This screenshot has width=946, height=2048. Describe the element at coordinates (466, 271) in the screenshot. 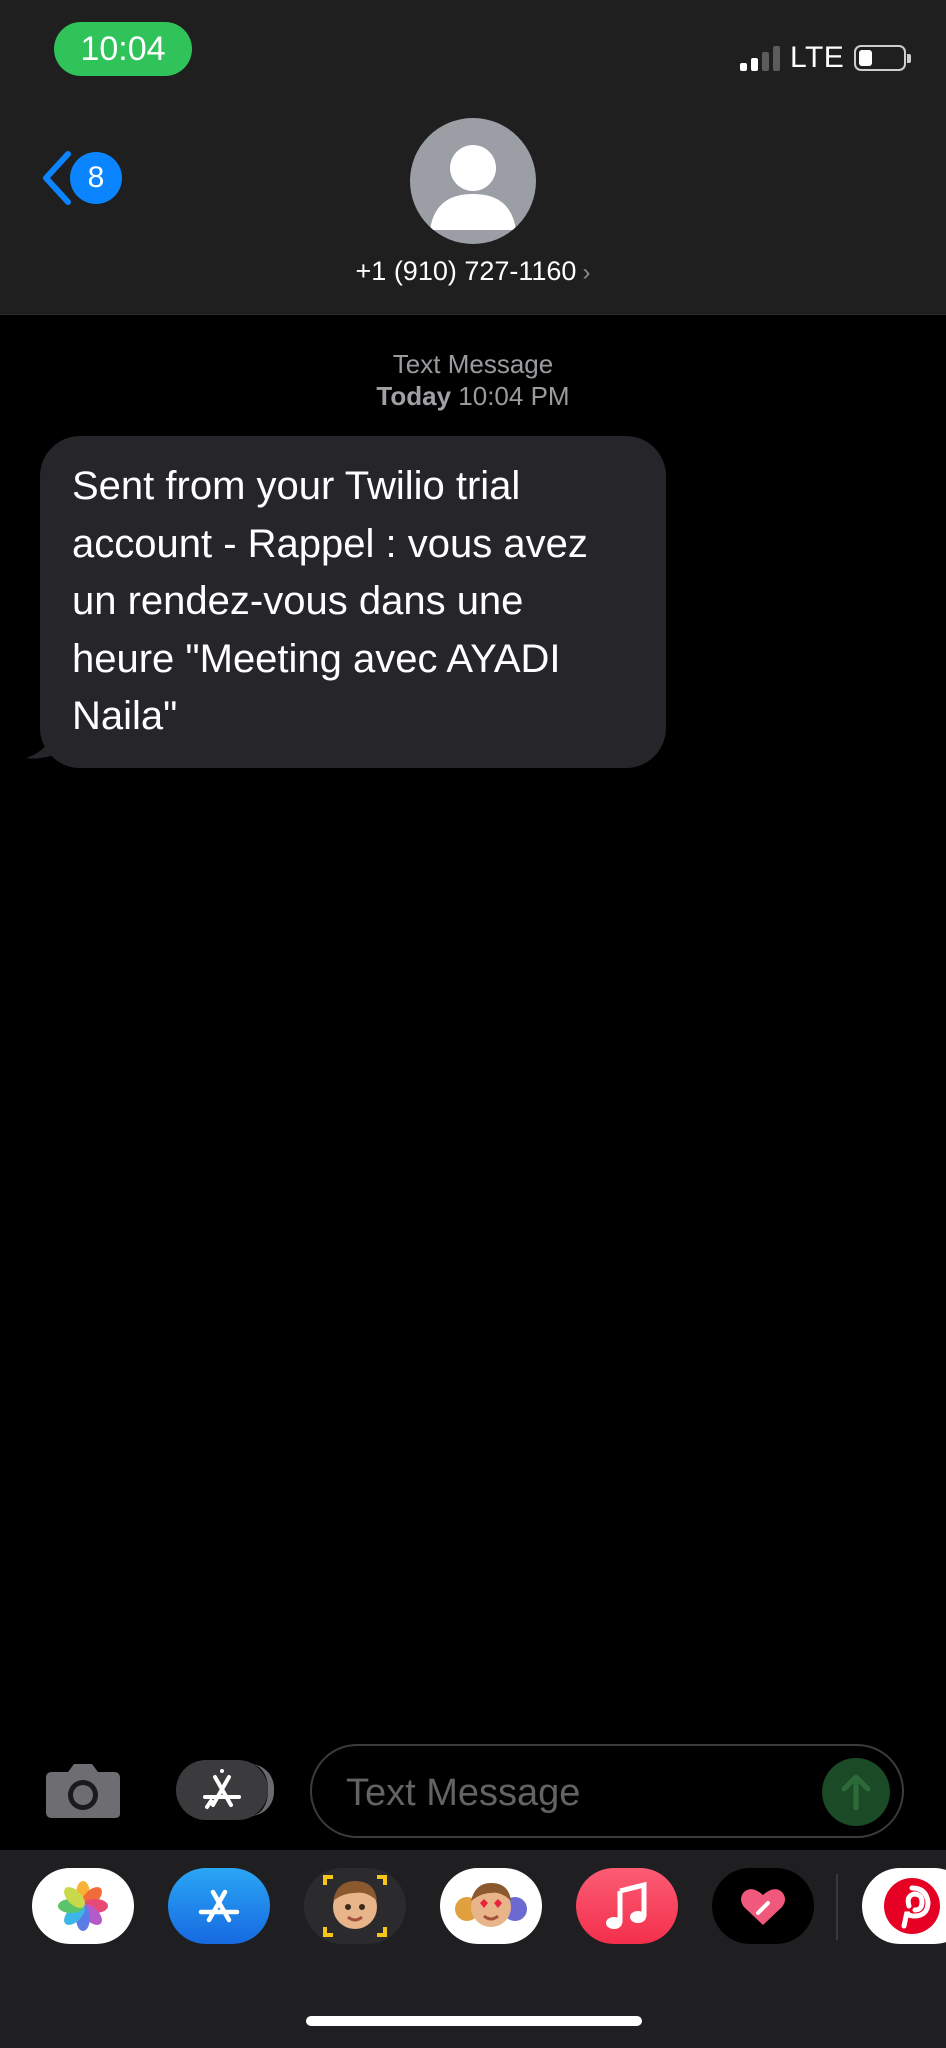

I see `contact-name: +1 (910) 727-1160` at that location.